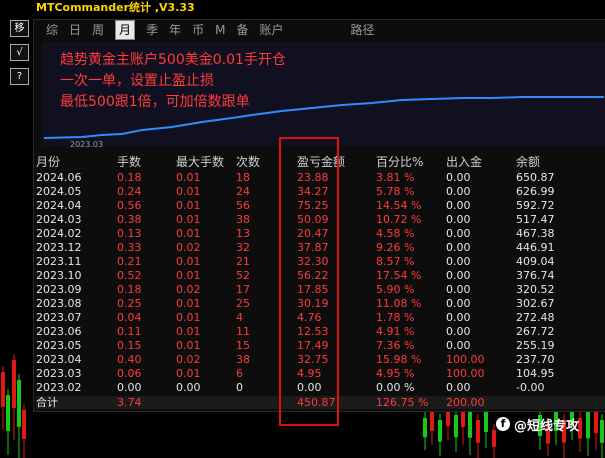  What do you see at coordinates (243, 331) in the screenshot?
I see `cell-count: 11` at bounding box center [243, 331].